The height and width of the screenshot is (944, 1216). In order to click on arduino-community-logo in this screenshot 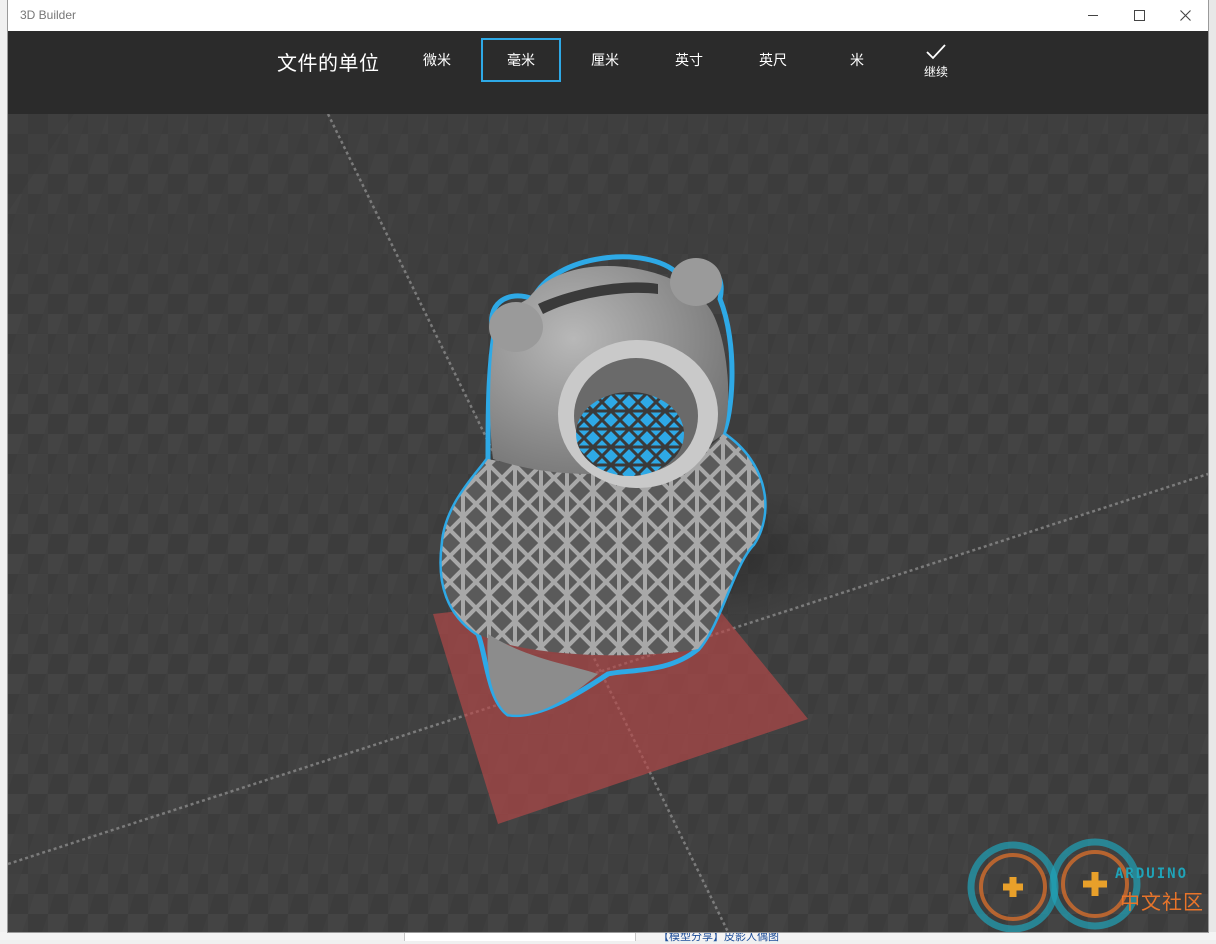, I will do `click(1054, 885)`.